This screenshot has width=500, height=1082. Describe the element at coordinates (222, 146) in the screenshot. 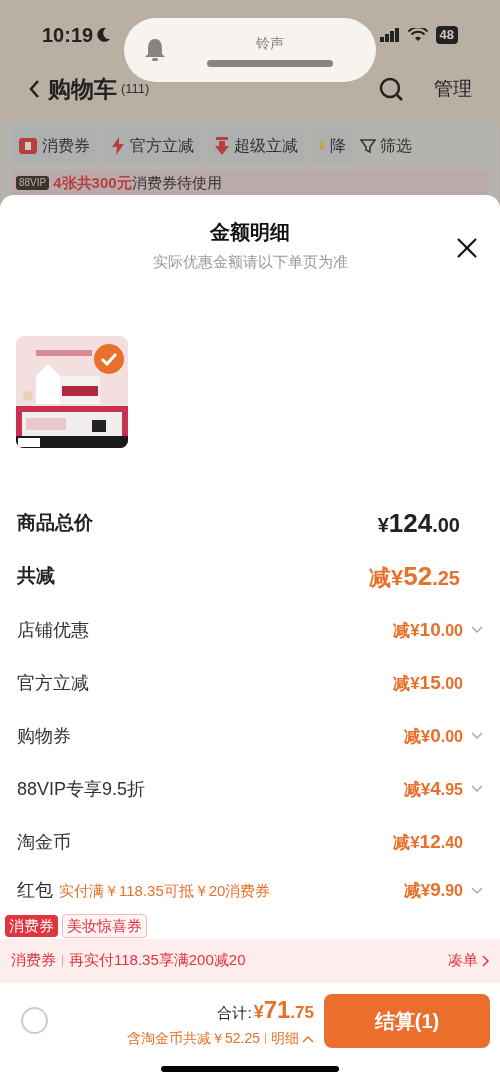

I see `down-arrow-icon` at that location.